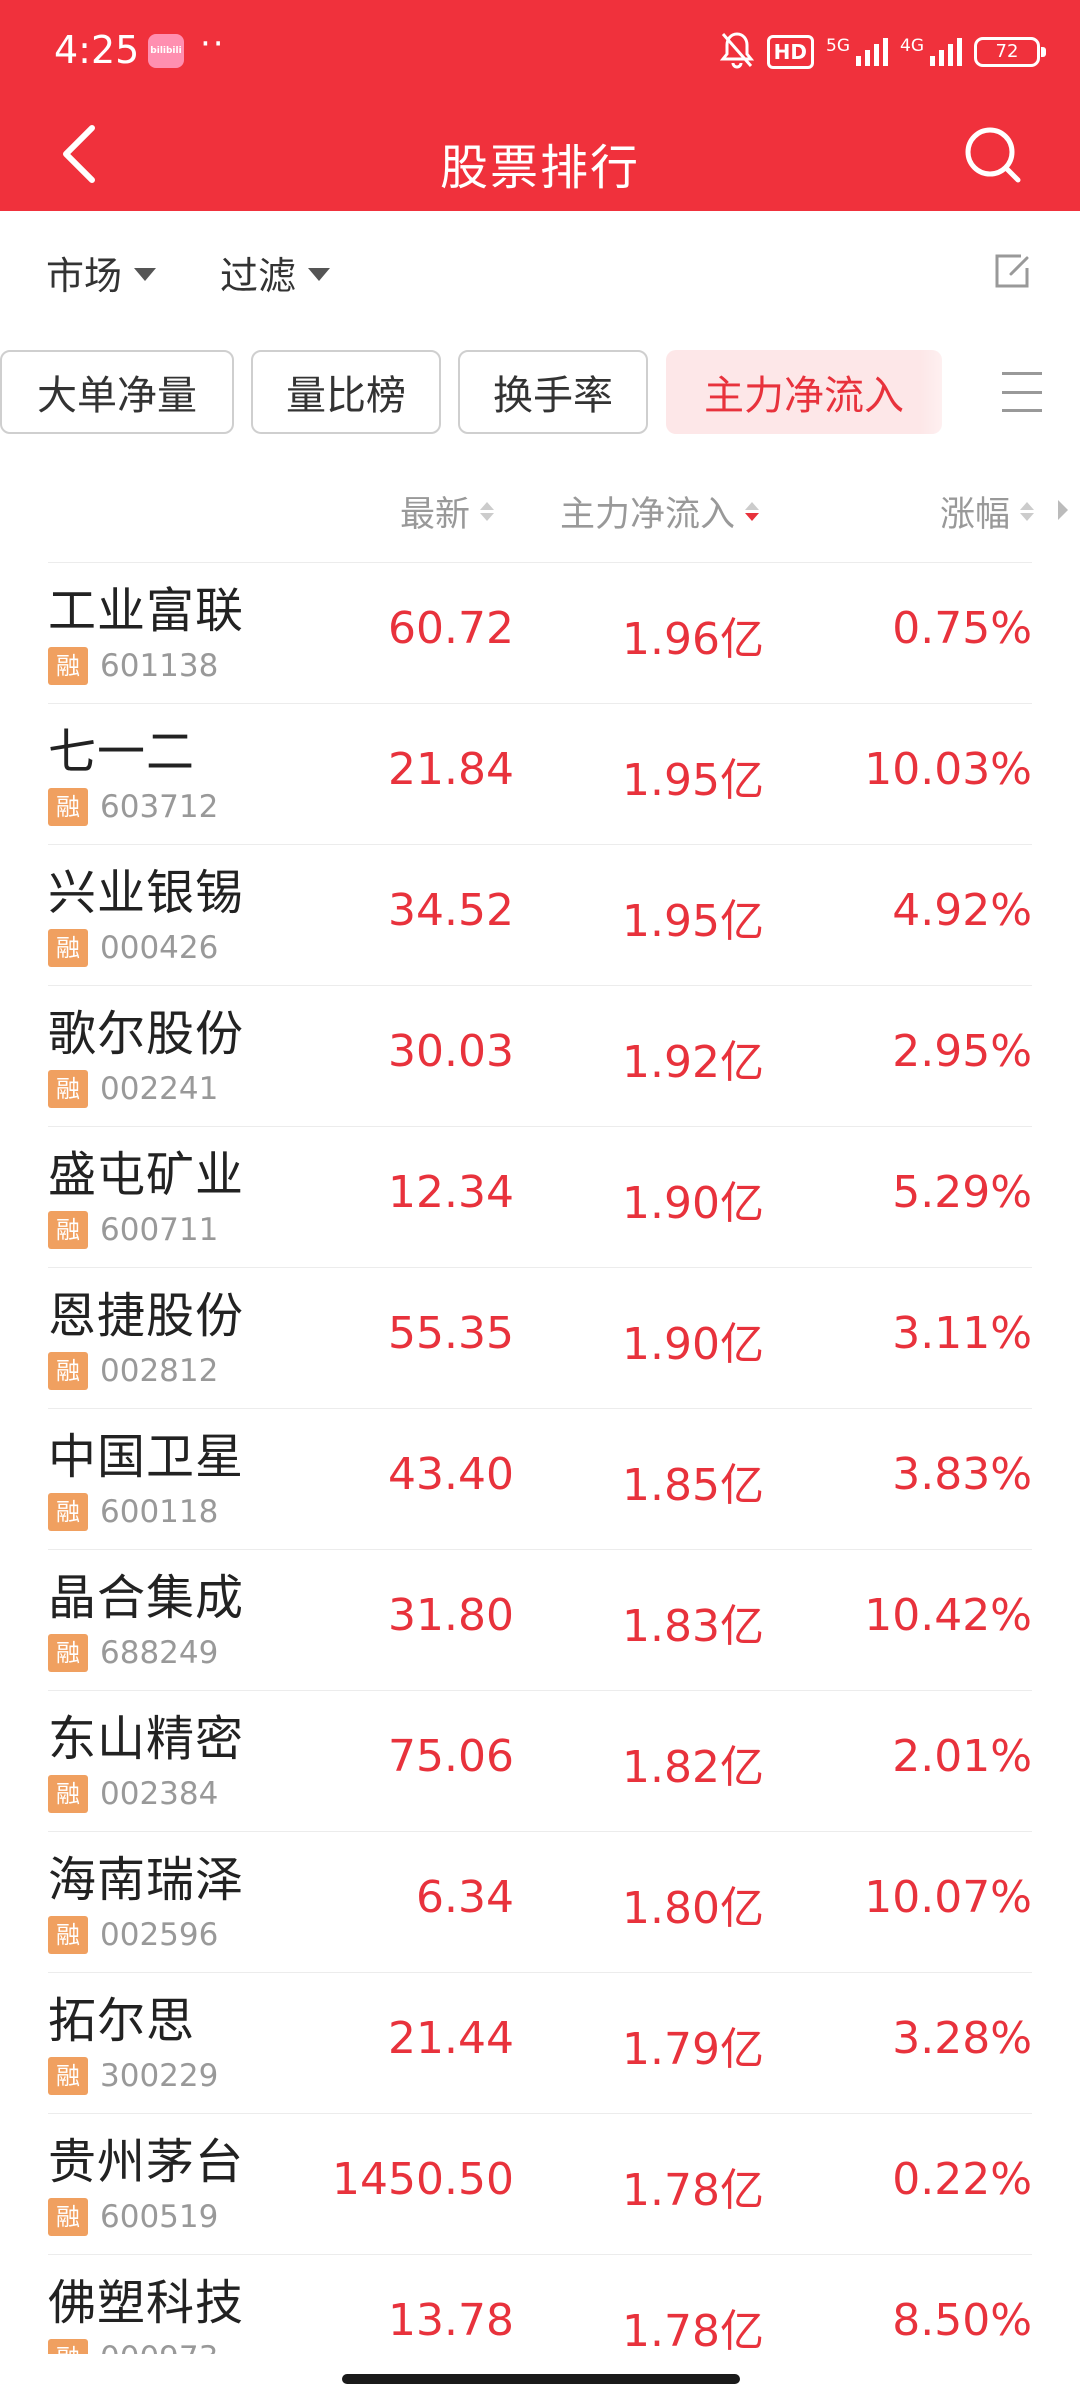 The width and height of the screenshot is (1080, 2400). I want to click on page-title: 股票排行, so click(539, 168).